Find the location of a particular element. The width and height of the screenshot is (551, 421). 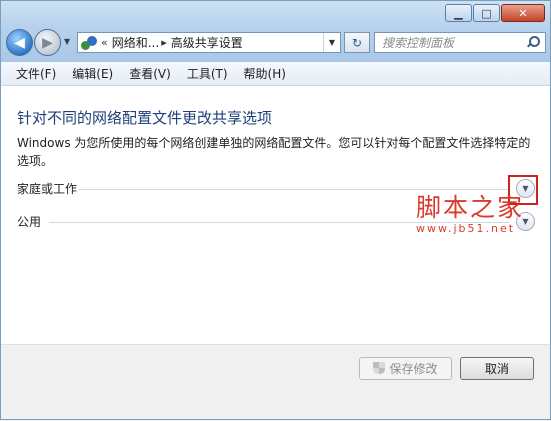

forward-arrow-icon: ▶ is located at coordinates (47, 42).